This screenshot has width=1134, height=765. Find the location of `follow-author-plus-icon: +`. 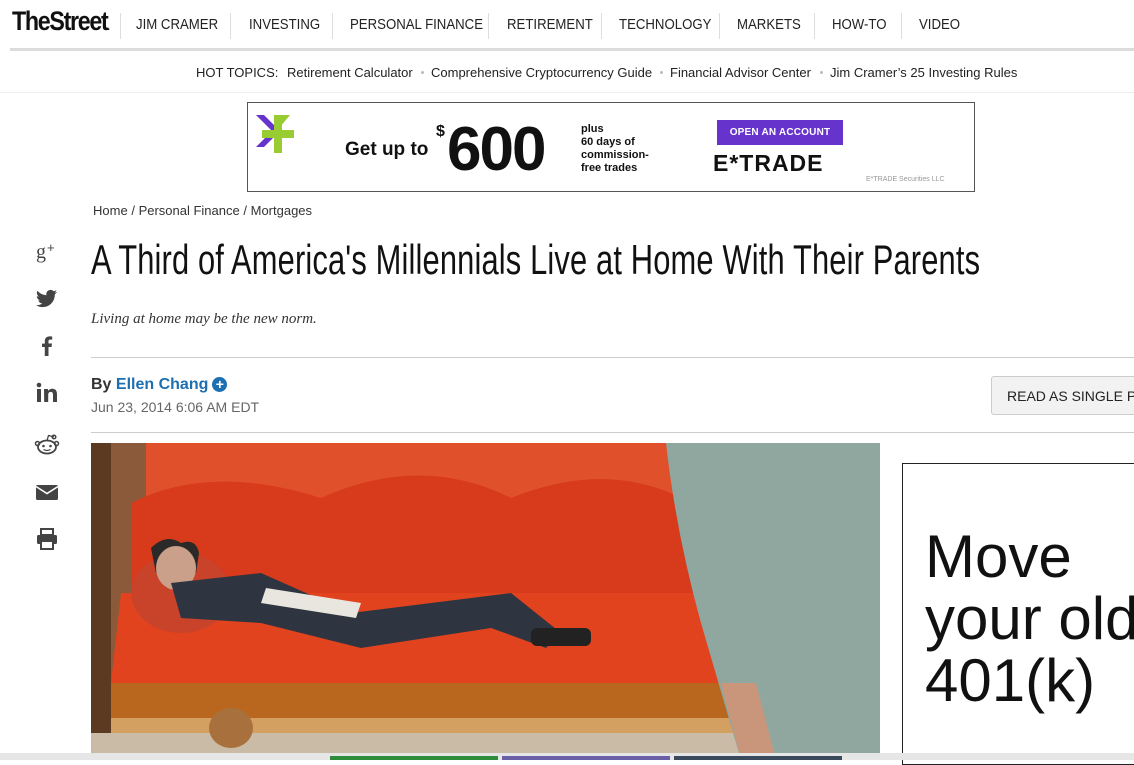

follow-author-plus-icon: + is located at coordinates (220, 385).